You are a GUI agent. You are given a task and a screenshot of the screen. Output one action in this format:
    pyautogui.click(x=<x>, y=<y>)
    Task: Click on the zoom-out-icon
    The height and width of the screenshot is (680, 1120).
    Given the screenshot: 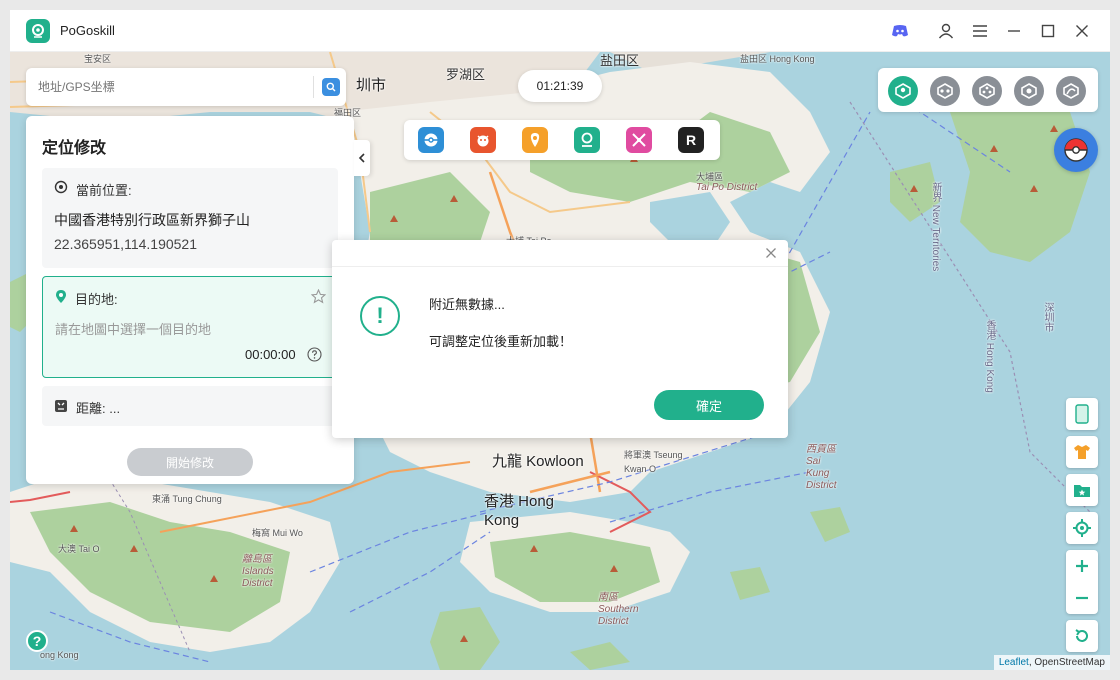 What is the action you would take?
    pyautogui.click(x=1082, y=598)
    